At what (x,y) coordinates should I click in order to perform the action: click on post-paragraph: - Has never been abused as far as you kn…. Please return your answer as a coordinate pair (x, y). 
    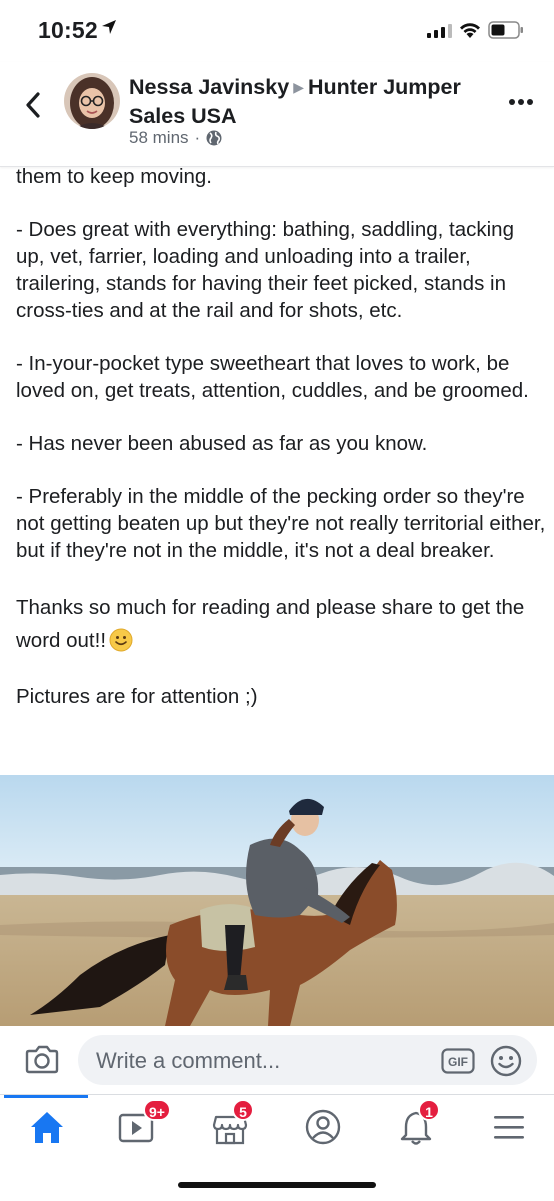
    Looking at the image, I should click on (222, 443).